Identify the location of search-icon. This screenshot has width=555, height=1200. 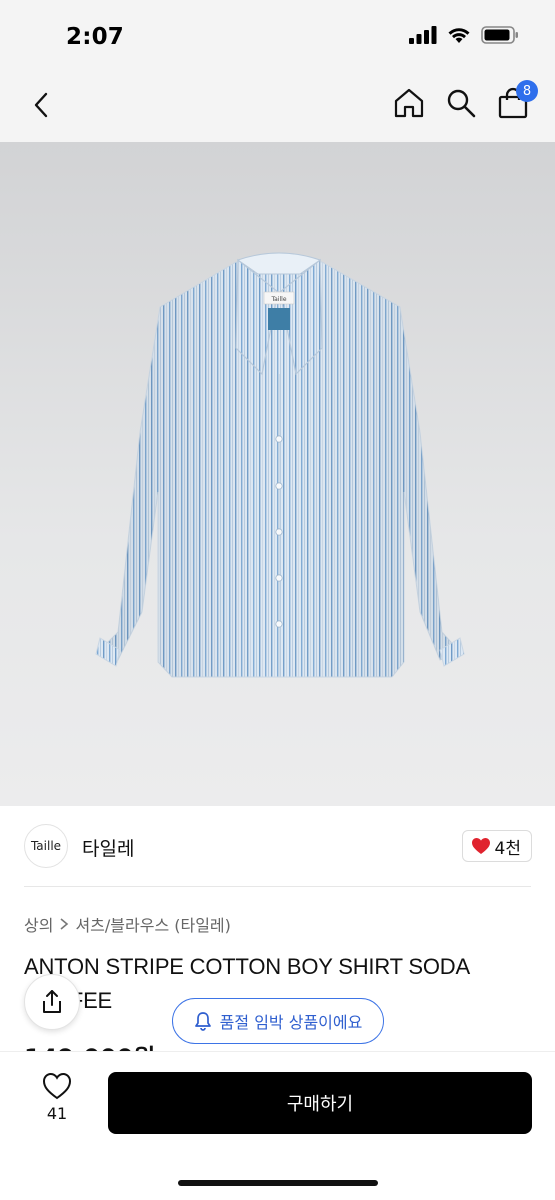
(461, 103).